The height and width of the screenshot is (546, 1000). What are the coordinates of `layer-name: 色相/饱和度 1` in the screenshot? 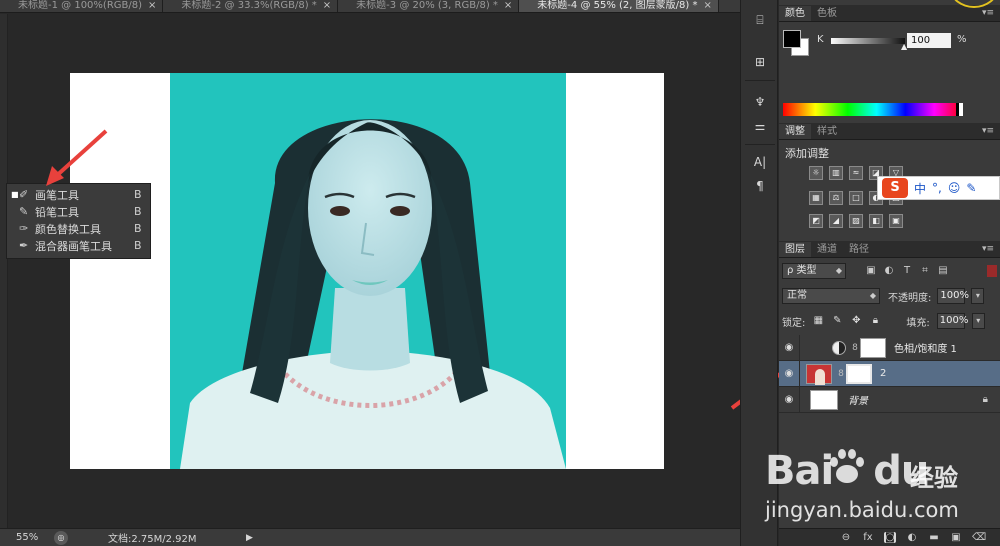 It's located at (925, 347).